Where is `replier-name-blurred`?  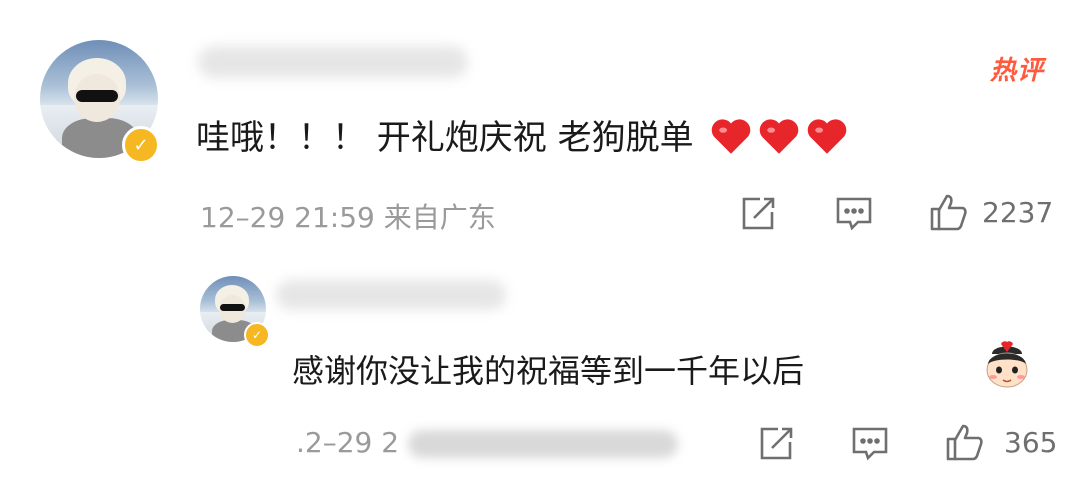 replier-name-blurred is located at coordinates (391, 295).